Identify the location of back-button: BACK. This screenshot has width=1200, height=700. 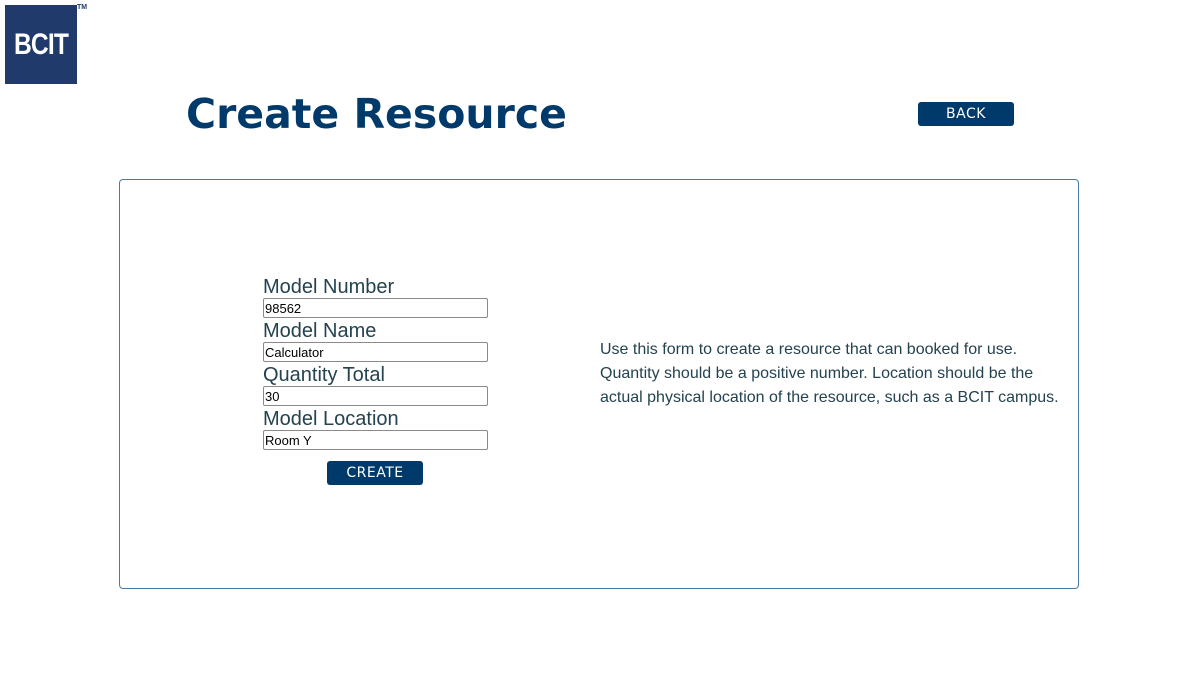
(966, 114).